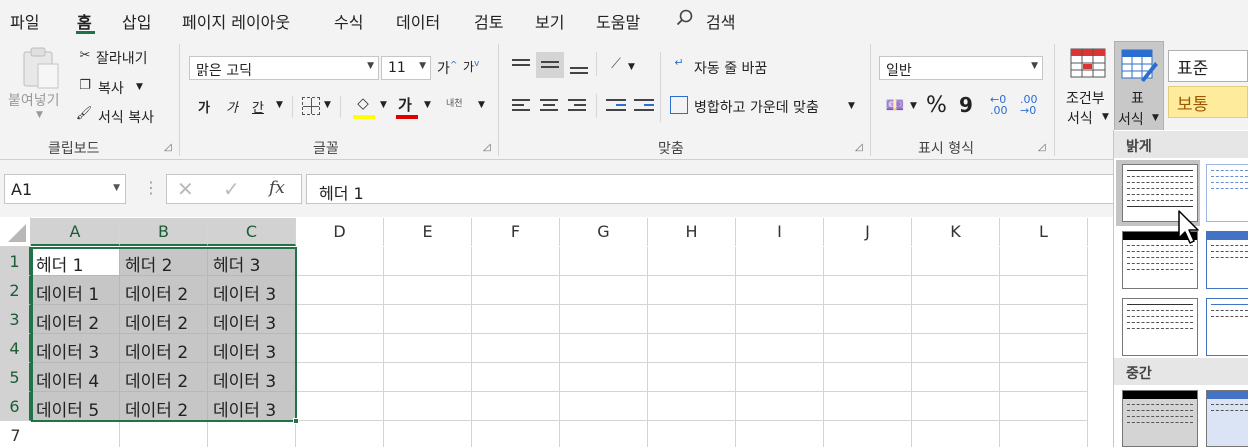  Describe the element at coordinates (956, 261) in the screenshot. I see `cell-k1` at that location.